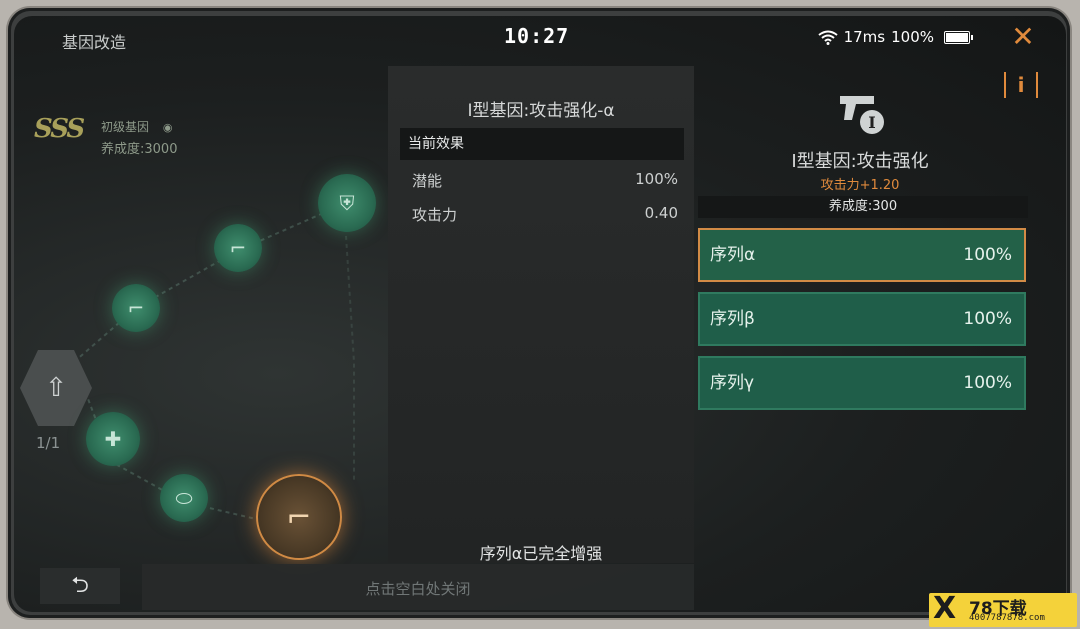  I want to click on back-arrow-icon: ⮌, so click(80, 585).